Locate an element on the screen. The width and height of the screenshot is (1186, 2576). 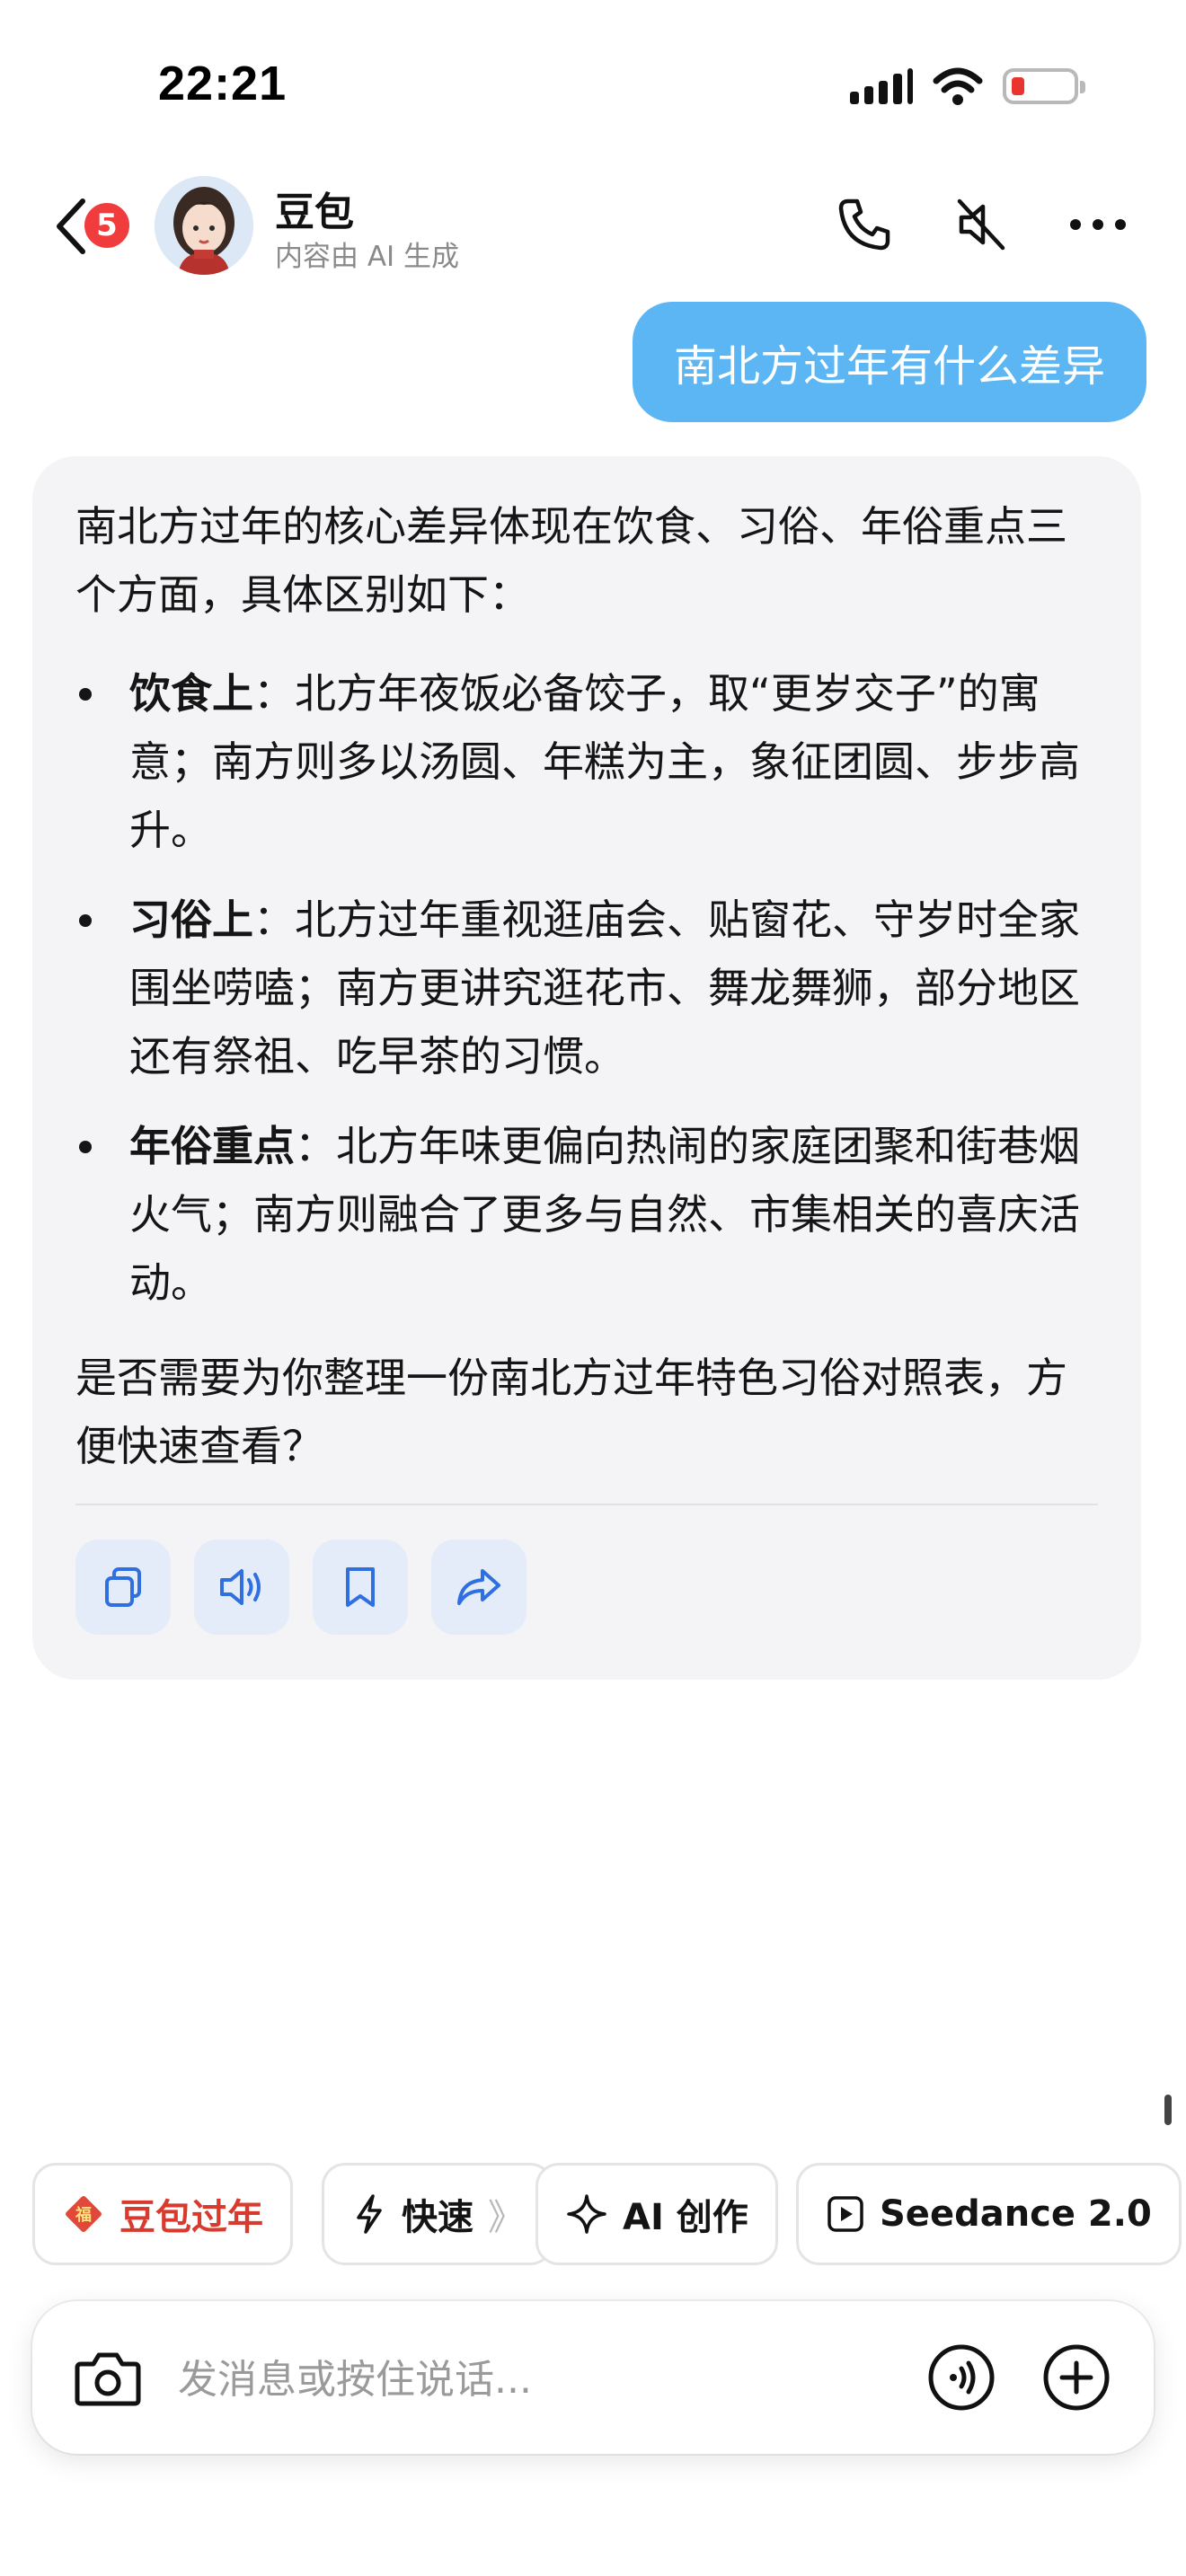
list-item-title: 饮食上 is located at coordinates (191, 693).